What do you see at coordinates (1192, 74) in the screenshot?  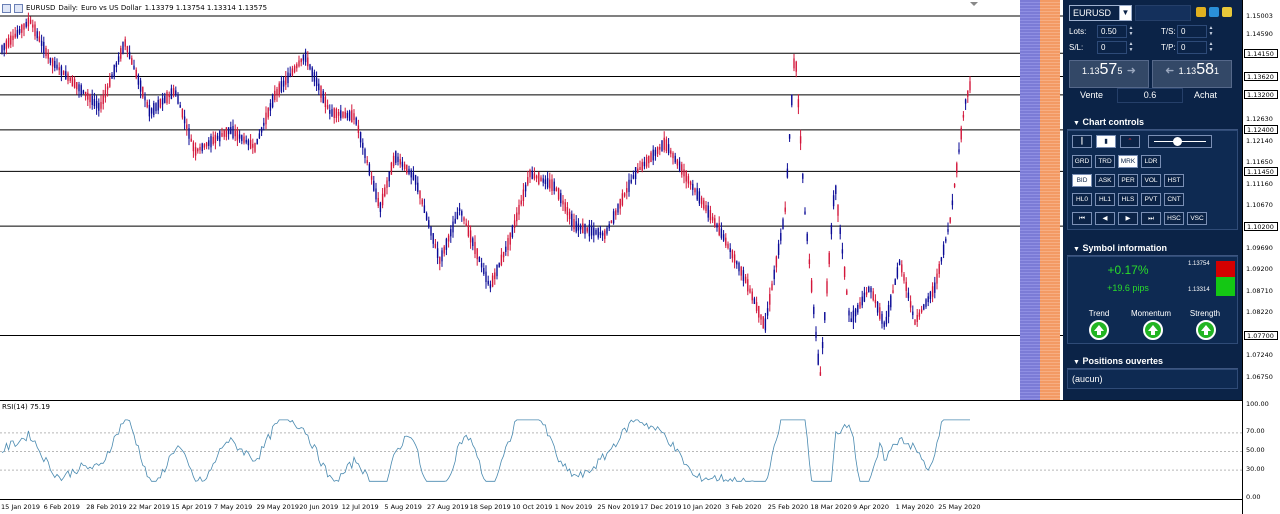 I see `buy-button: ➜ 1.13581` at bounding box center [1192, 74].